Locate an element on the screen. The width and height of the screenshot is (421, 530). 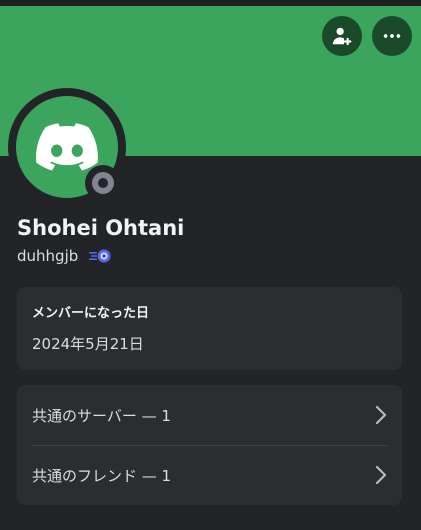
mutual-friends-label: 共通のフレンド — 1 is located at coordinates (102, 475).